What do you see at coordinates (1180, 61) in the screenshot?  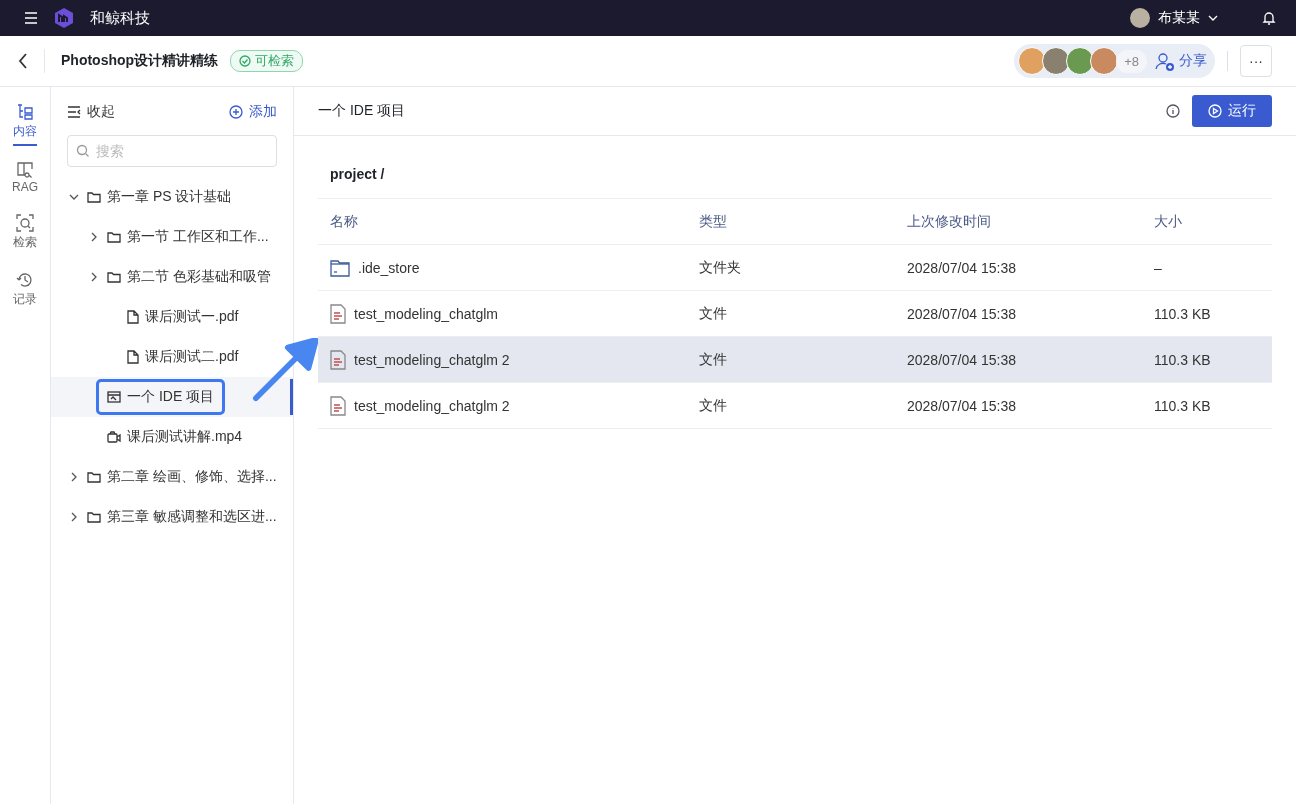 I see `share-button: 分享` at bounding box center [1180, 61].